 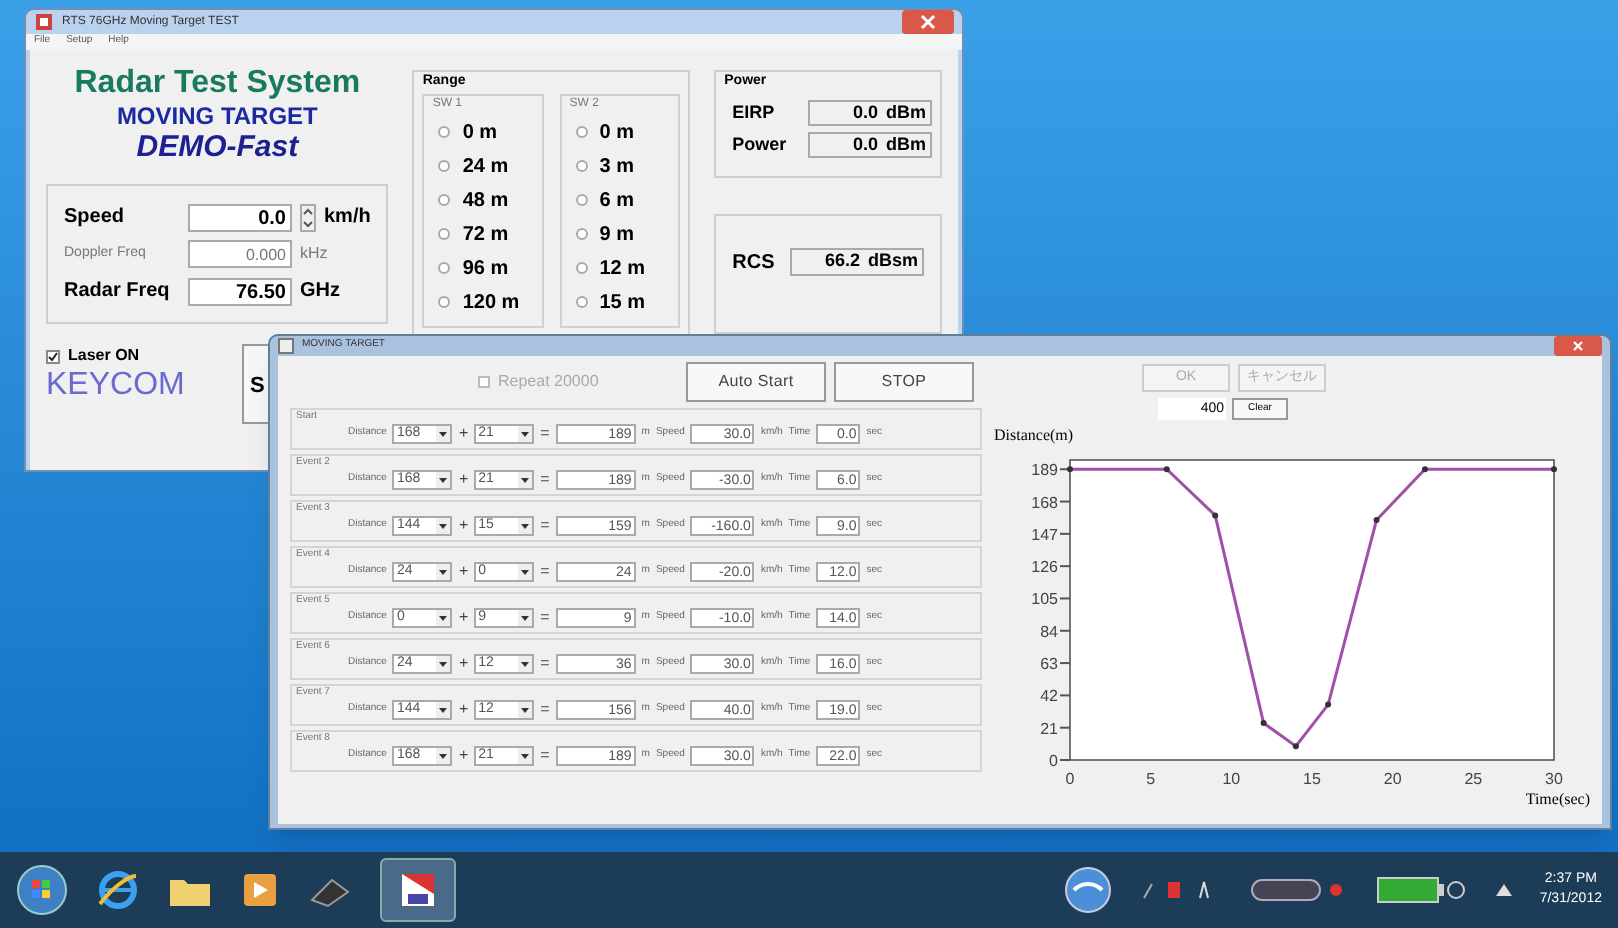 I want to click on radar-freq-label: Radar Freq, so click(x=118, y=292).